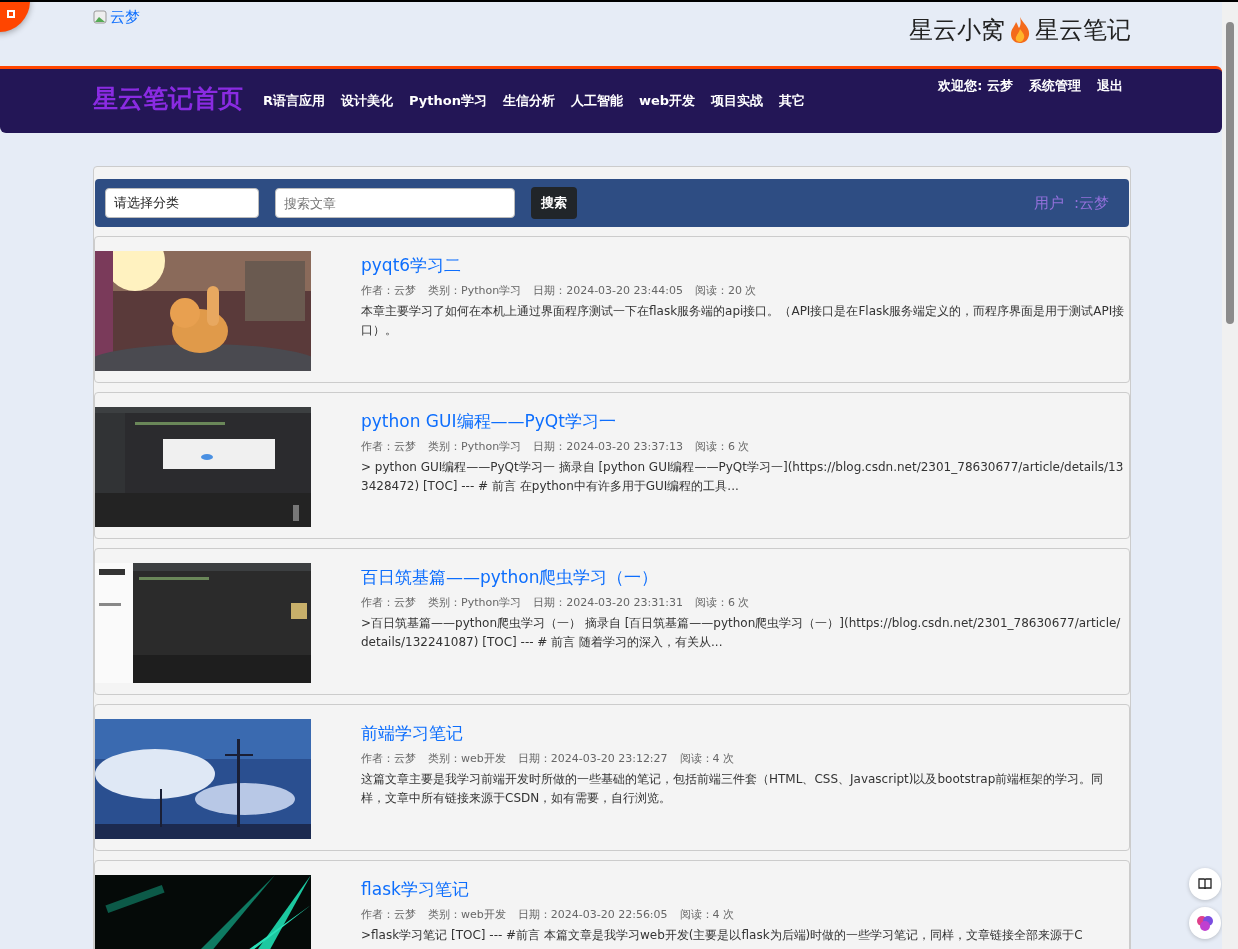 The height and width of the screenshot is (949, 1238). I want to click on user-link: 退出, so click(1110, 86).